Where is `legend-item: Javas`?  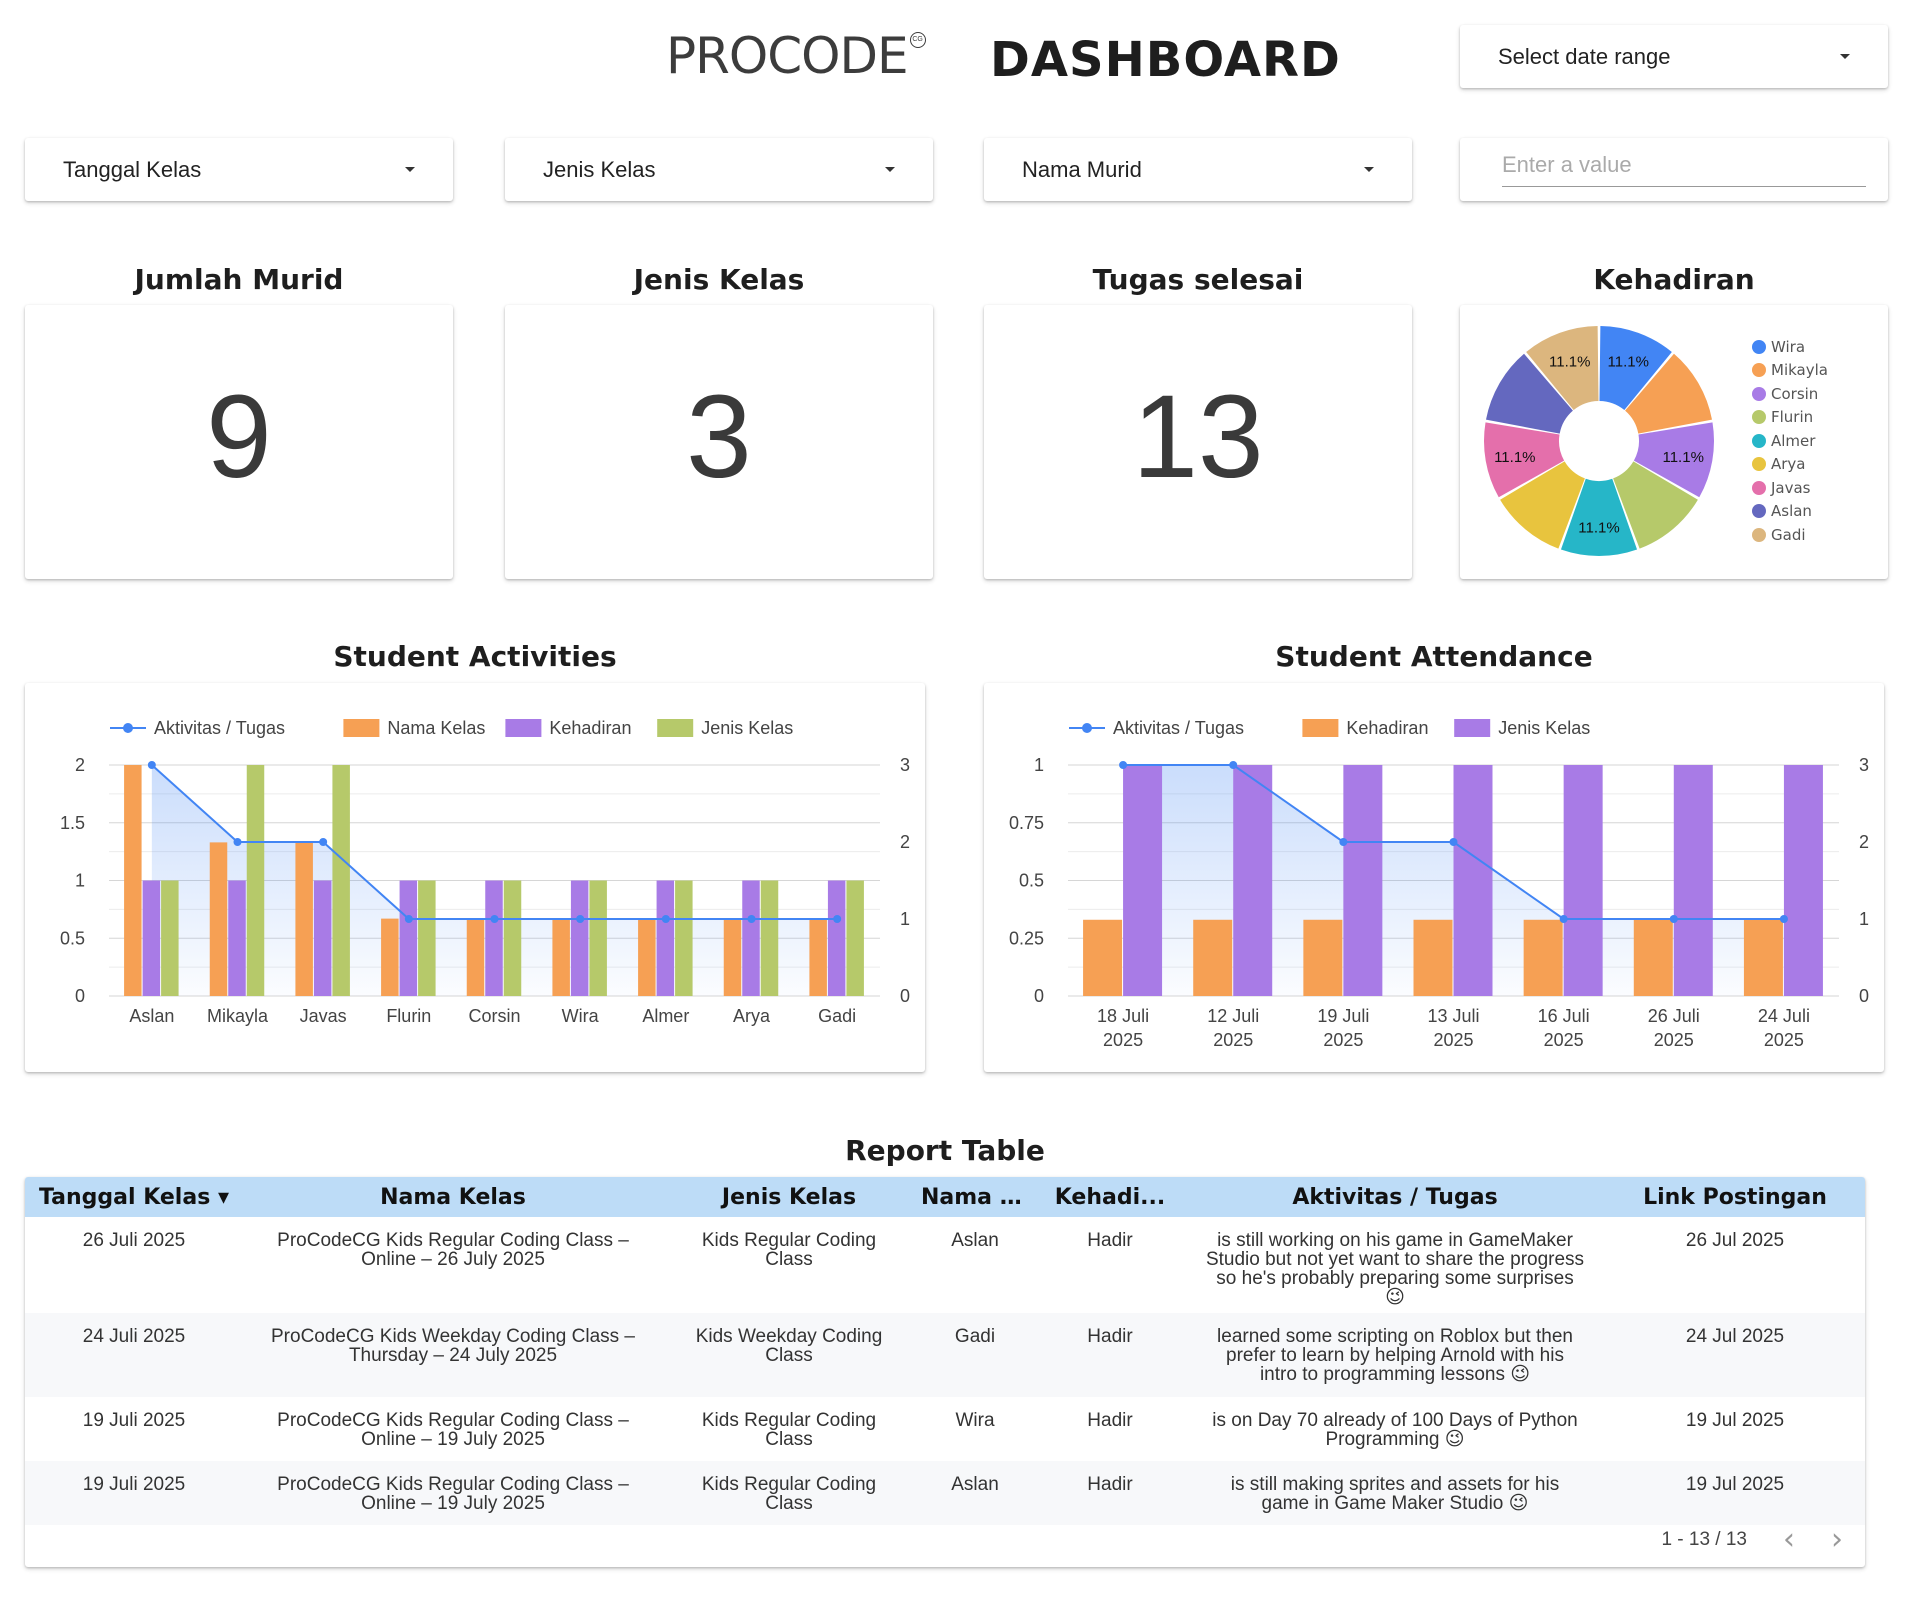
legend-item: Javas is located at coordinates (1790, 488).